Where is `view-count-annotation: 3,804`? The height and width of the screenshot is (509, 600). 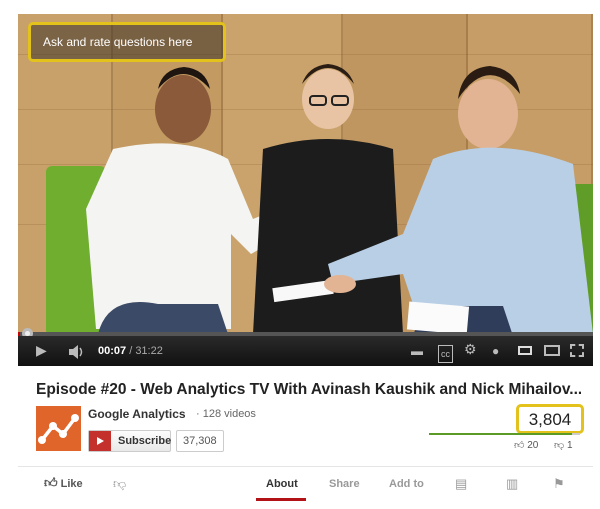
view-count-annotation: 3,804 is located at coordinates (550, 419).